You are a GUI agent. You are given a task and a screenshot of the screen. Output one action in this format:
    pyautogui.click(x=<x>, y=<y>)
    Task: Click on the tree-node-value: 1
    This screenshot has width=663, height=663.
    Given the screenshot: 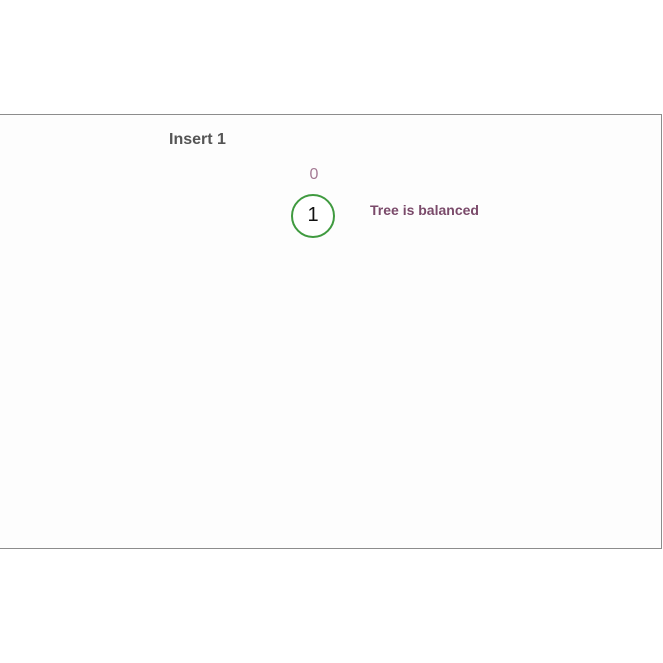 What is the action you would take?
    pyautogui.click(x=313, y=215)
    